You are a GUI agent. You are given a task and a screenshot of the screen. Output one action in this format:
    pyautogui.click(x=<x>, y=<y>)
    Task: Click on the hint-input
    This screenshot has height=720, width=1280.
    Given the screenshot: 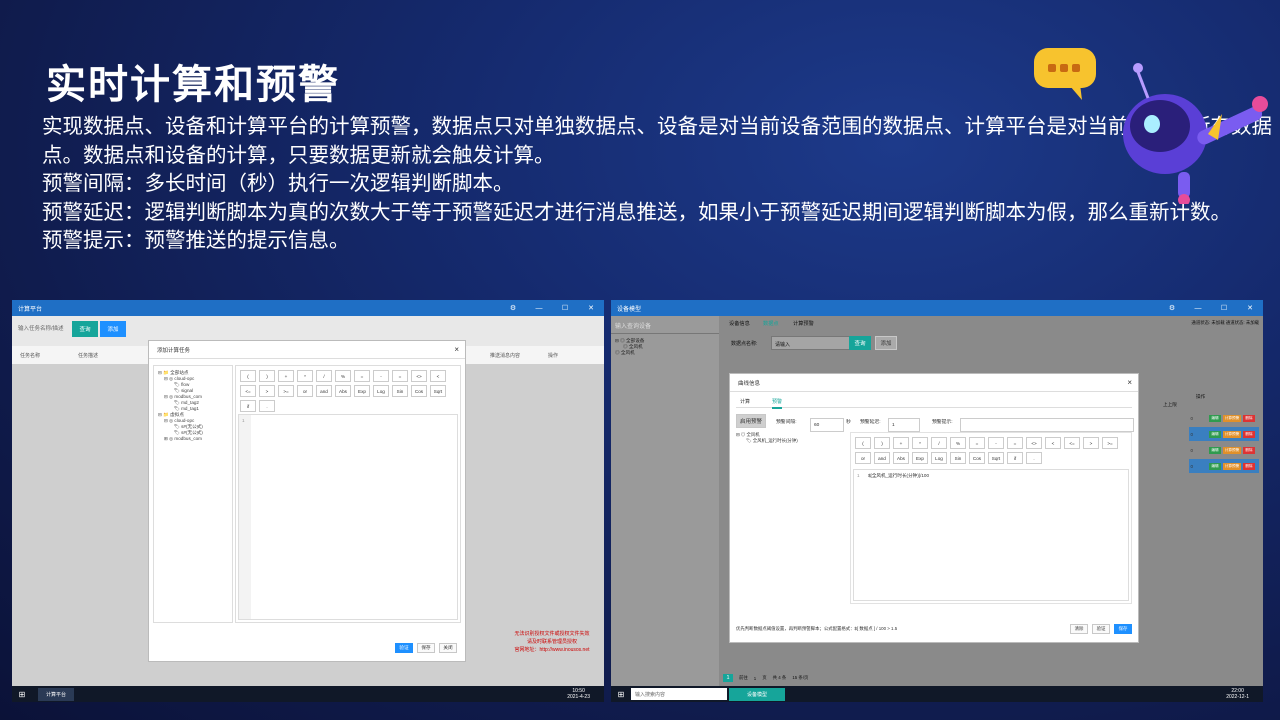 What is the action you would take?
    pyautogui.click(x=1047, y=425)
    